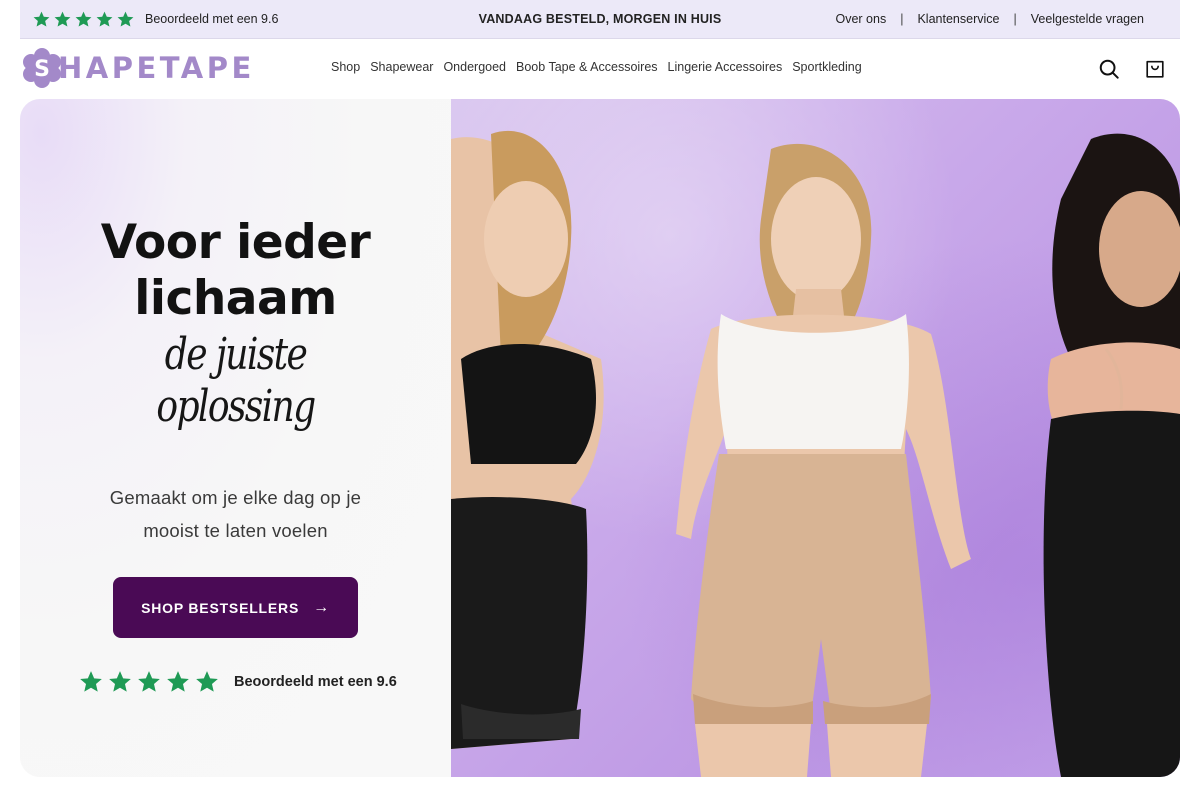  I want to click on nav-item-shop: Shop, so click(345, 67).